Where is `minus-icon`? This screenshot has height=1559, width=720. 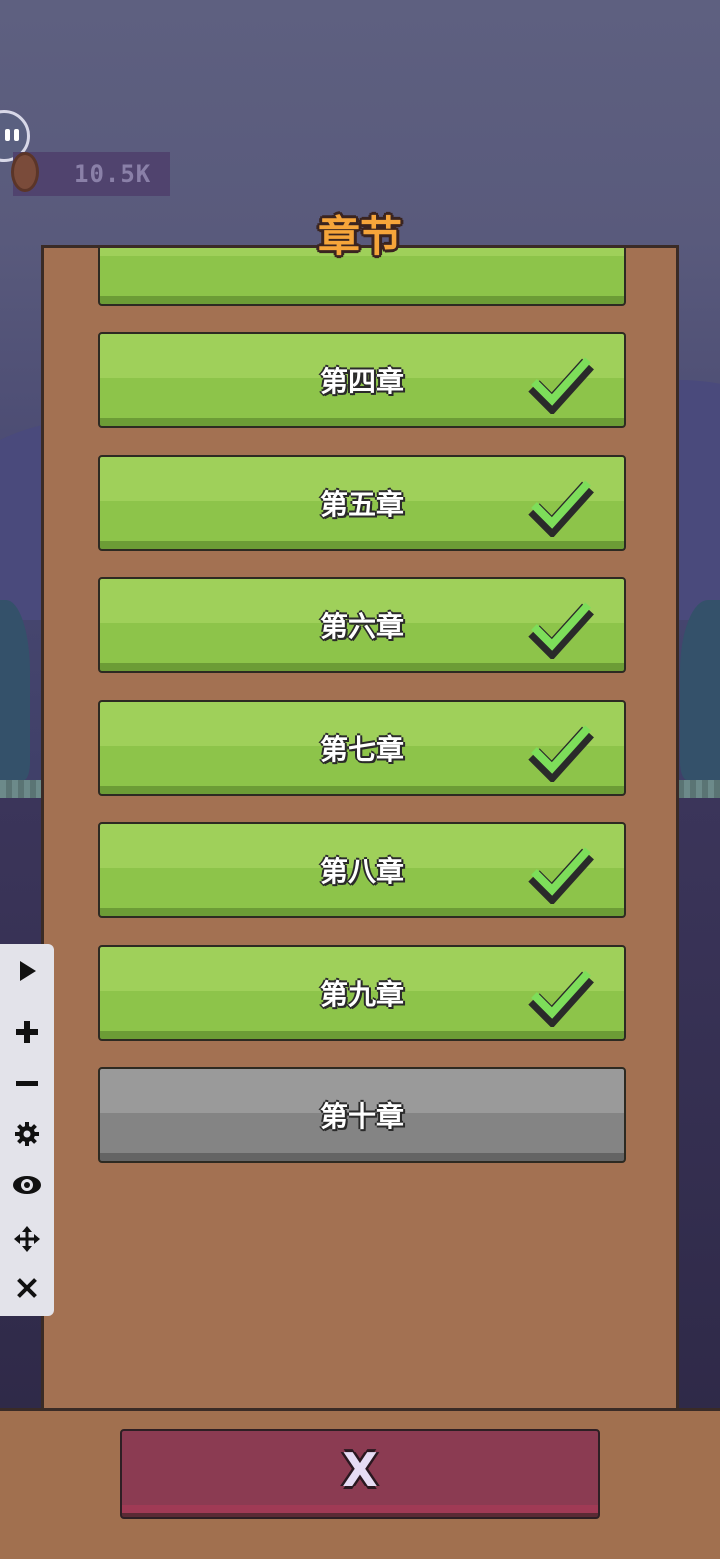
minus-icon is located at coordinates (27, 1084).